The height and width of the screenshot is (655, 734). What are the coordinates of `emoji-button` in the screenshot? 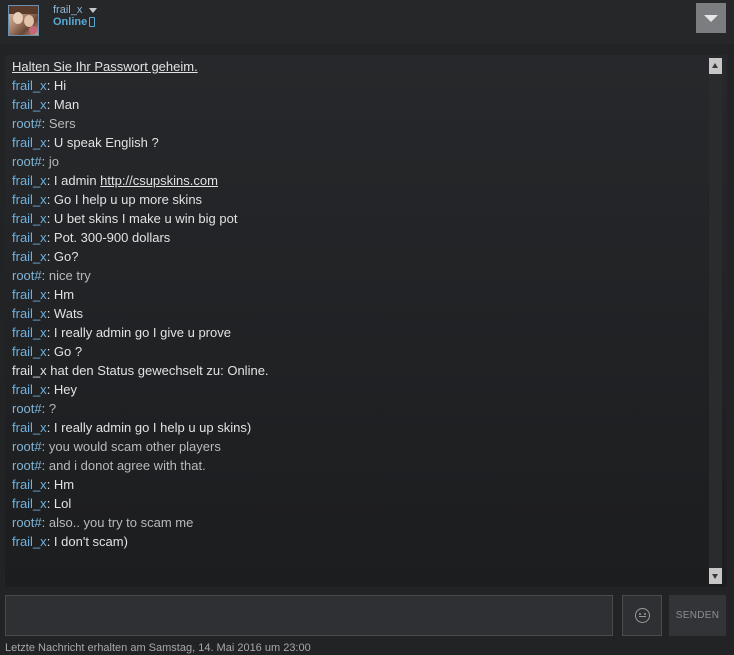 It's located at (642, 615).